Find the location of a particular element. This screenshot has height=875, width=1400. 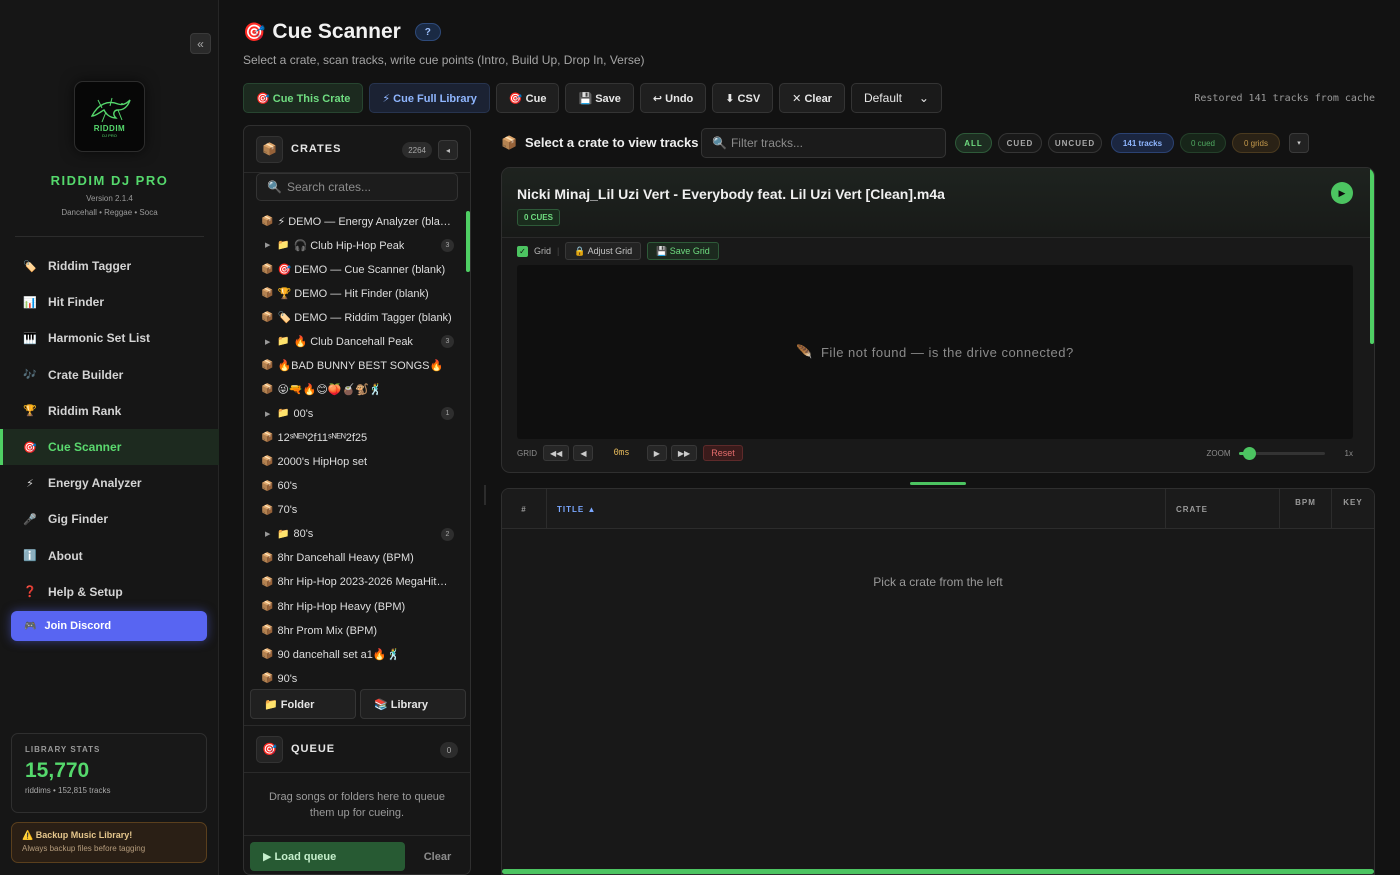

adjust-grid-button: 🔒 Adjust Grid is located at coordinates (603, 251).